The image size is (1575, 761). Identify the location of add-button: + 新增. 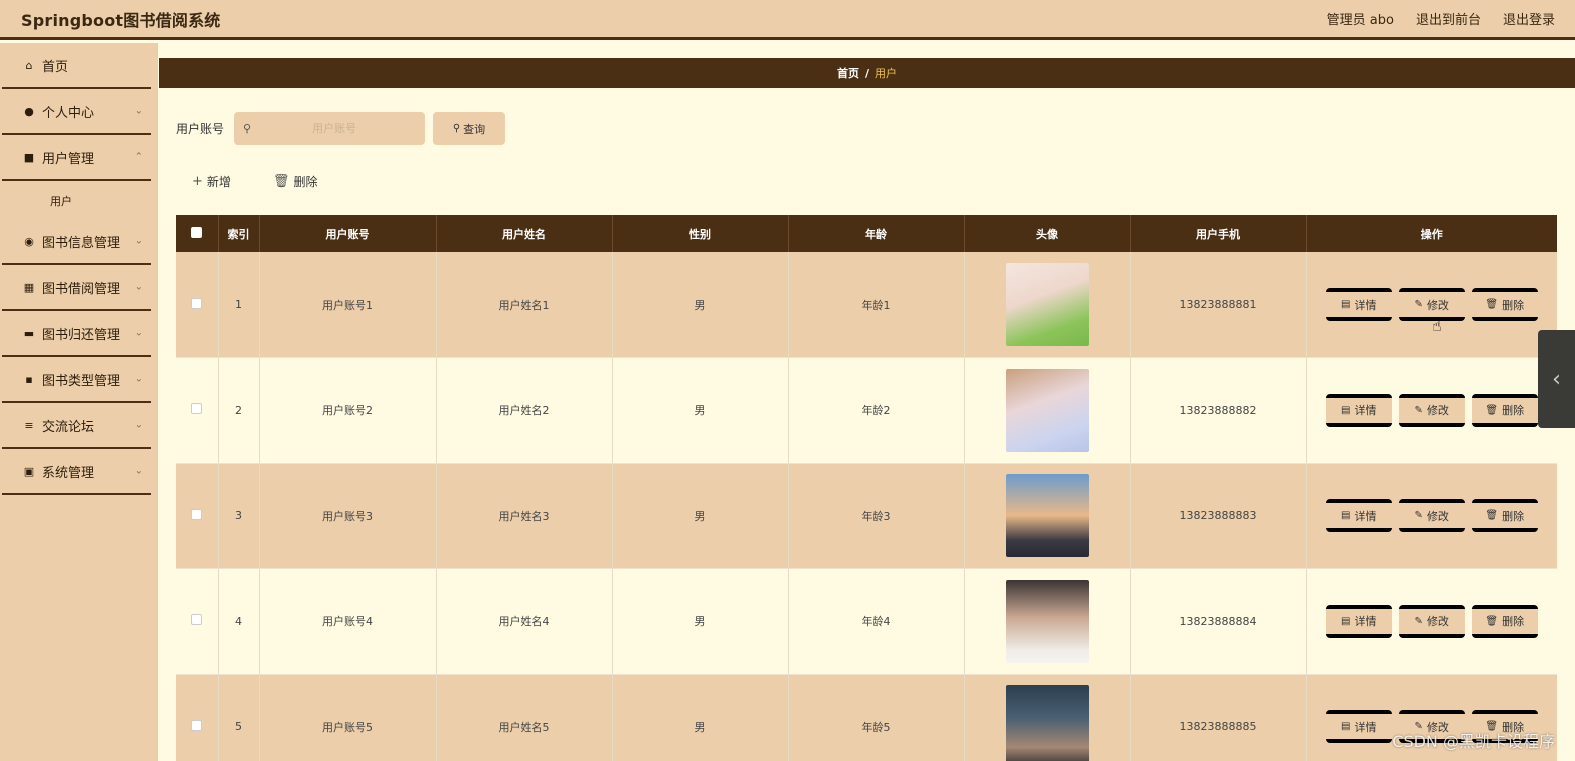
(211, 181).